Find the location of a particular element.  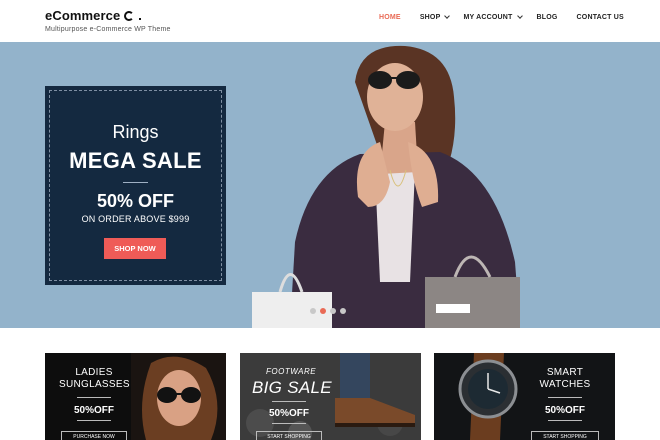

nav-home: HOME is located at coordinates (390, 17).